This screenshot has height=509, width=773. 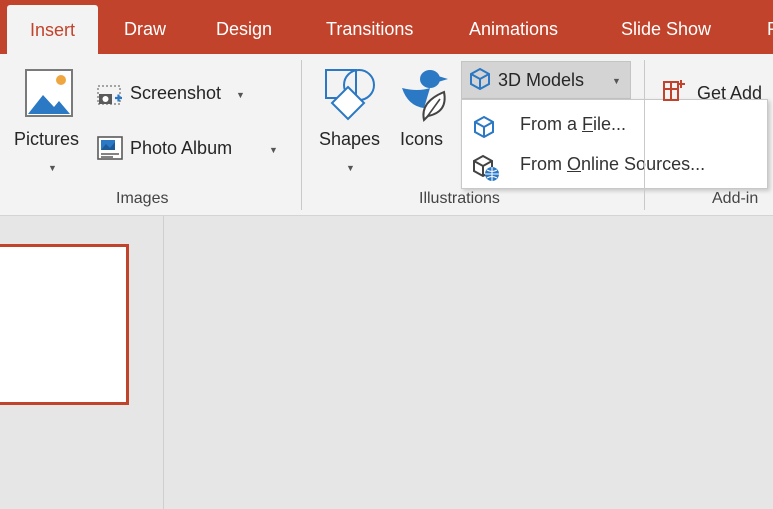 What do you see at coordinates (64, 324) in the screenshot?
I see `slide-thumbnail` at bounding box center [64, 324].